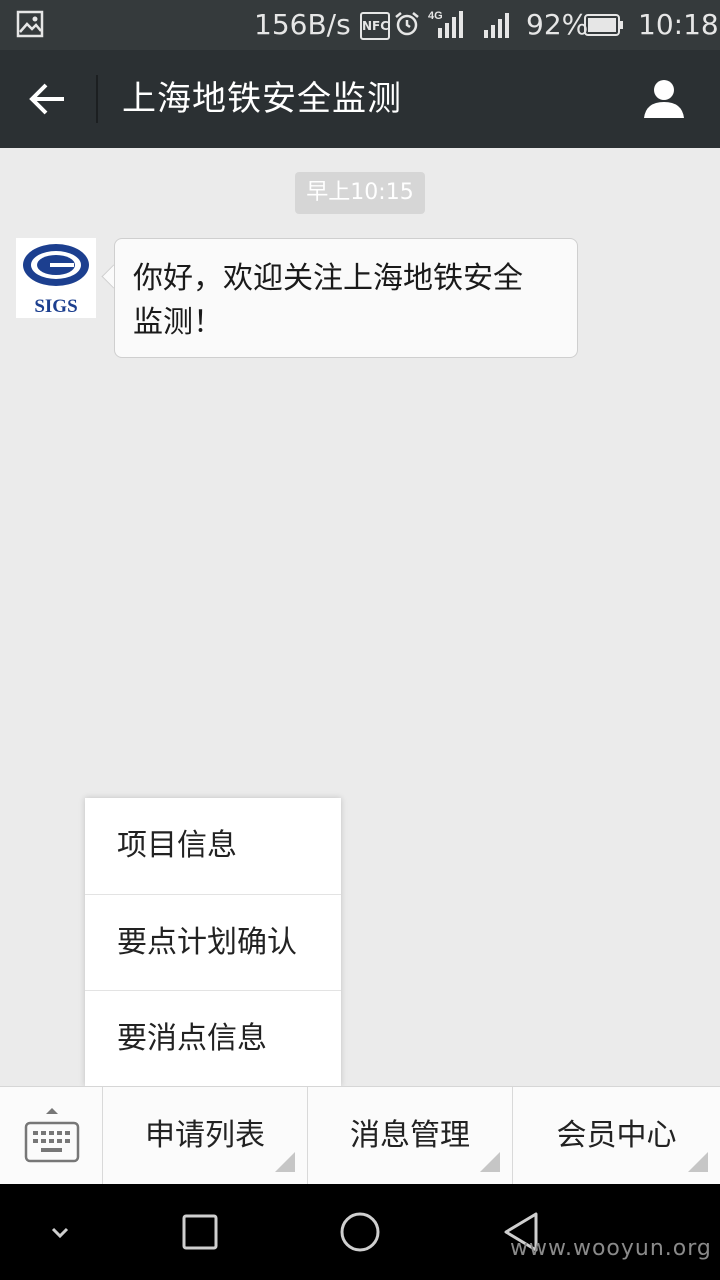 This screenshot has height=1280, width=720. Describe the element at coordinates (30, 24) in the screenshot. I see `image-icon` at that location.